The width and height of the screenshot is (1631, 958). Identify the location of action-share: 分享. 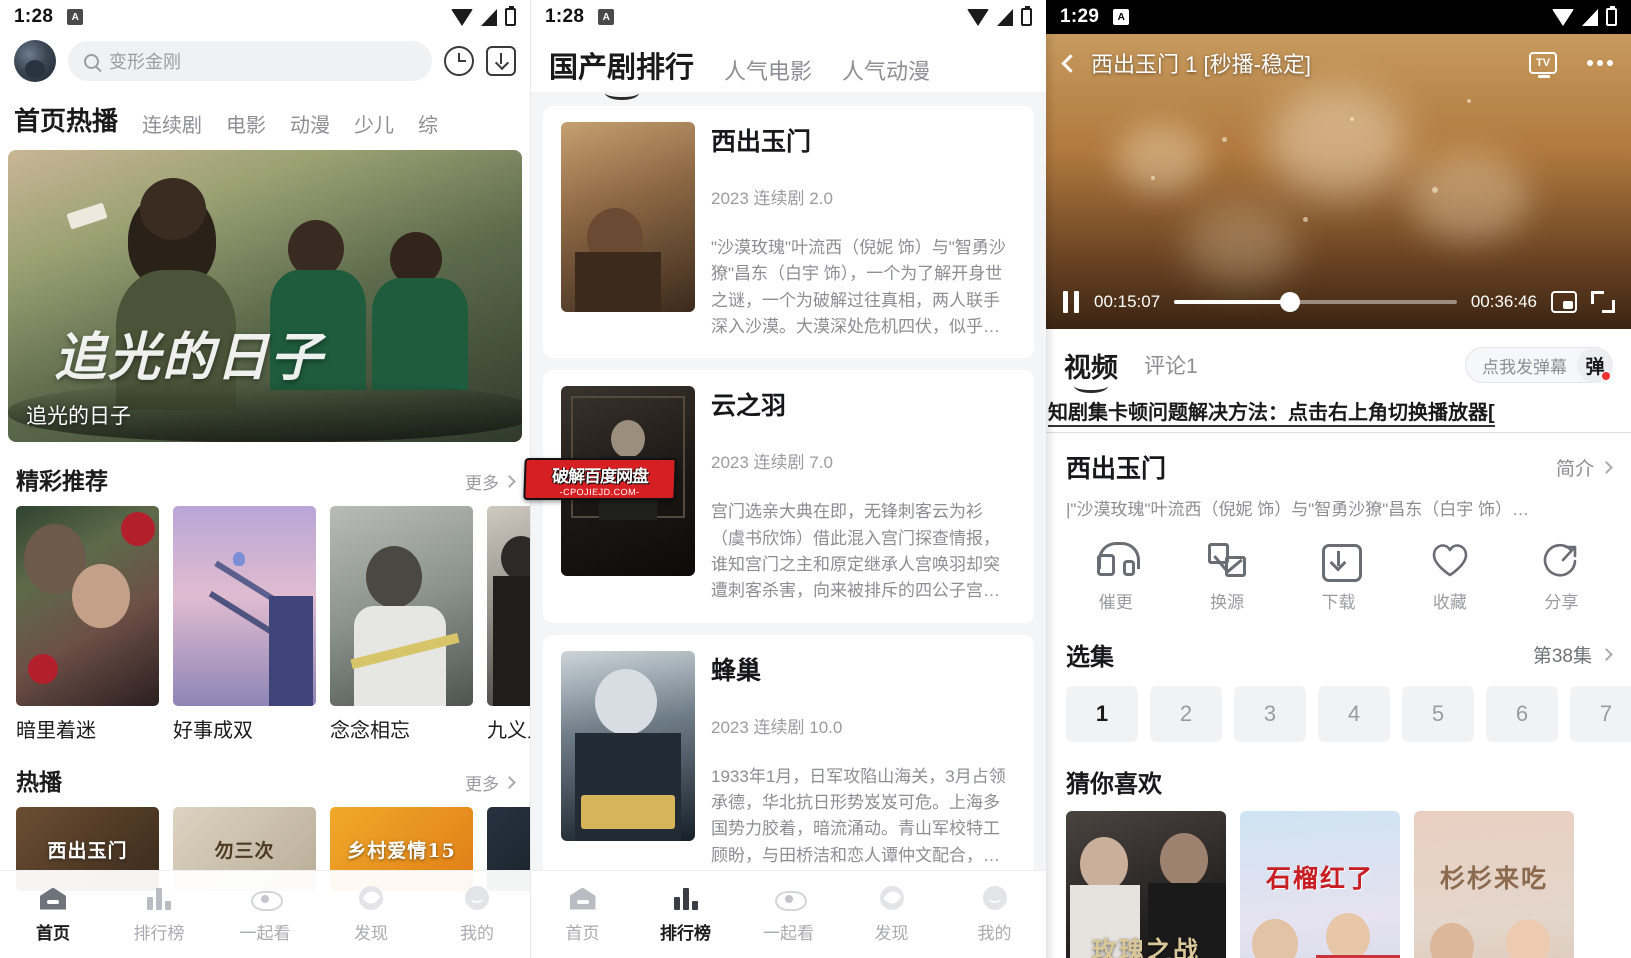
(1561, 577).